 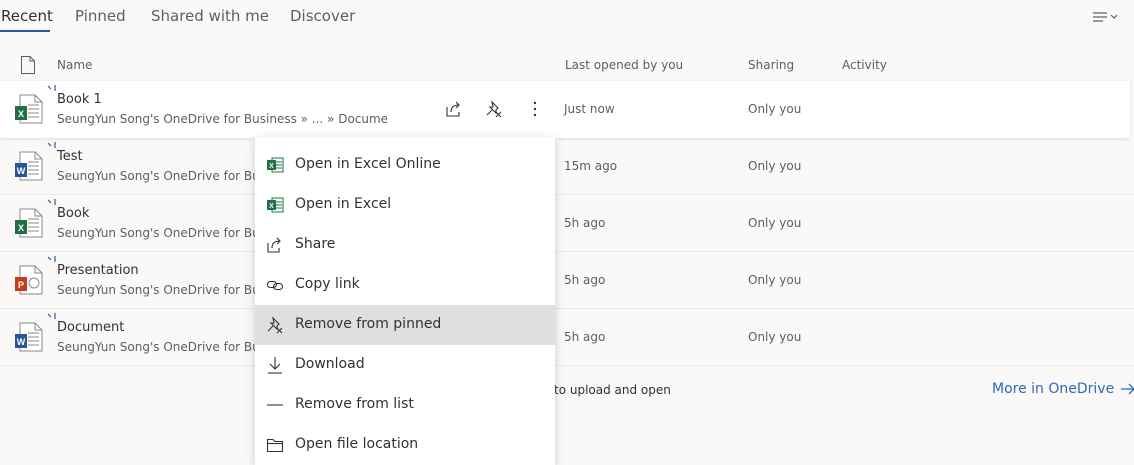 I want to click on more-link-label: More in OneDrive, so click(x=1053, y=389).